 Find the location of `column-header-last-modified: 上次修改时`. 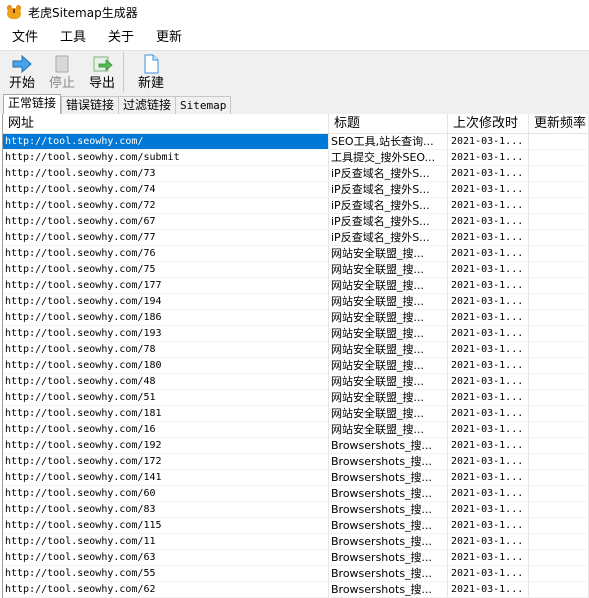

column-header-last-modified: 上次修改时 is located at coordinates (488, 123).